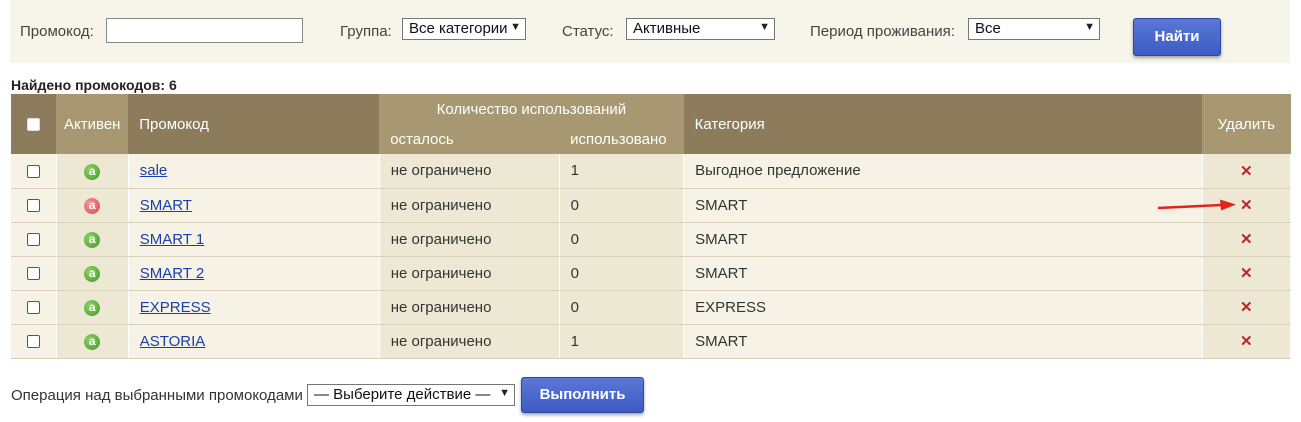 Image resolution: width=1301 pixels, height=422 pixels. What do you see at coordinates (92, 124) in the screenshot?
I see `col-header-active: Активен` at bounding box center [92, 124].